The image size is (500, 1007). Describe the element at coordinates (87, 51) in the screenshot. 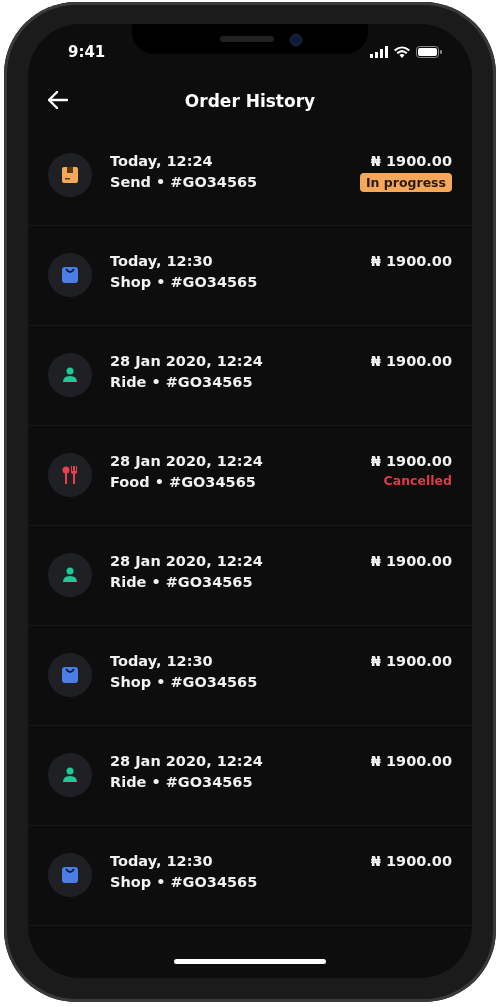

I see `clock-time: 9:41` at that location.